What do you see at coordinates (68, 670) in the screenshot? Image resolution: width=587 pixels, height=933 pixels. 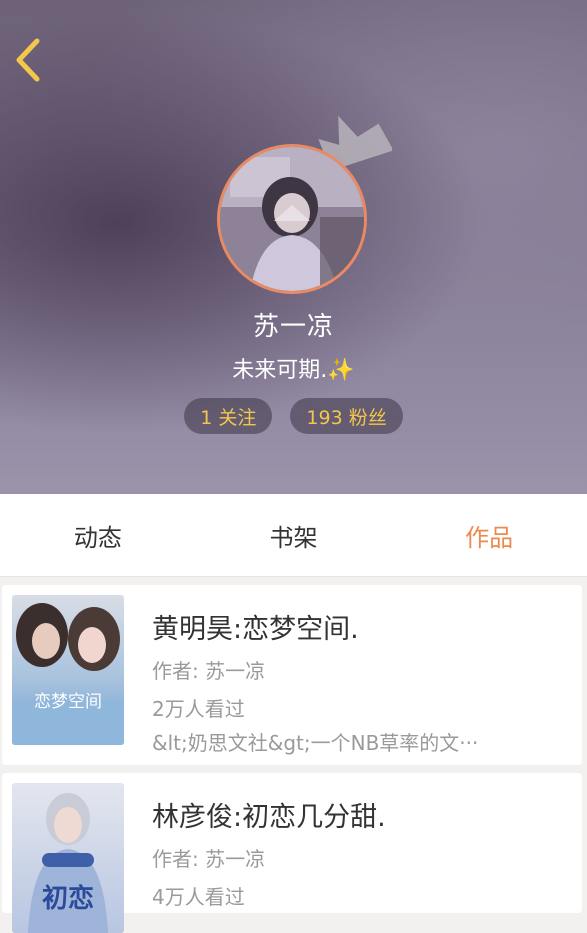 I see `book-cover: 恋梦空间` at bounding box center [68, 670].